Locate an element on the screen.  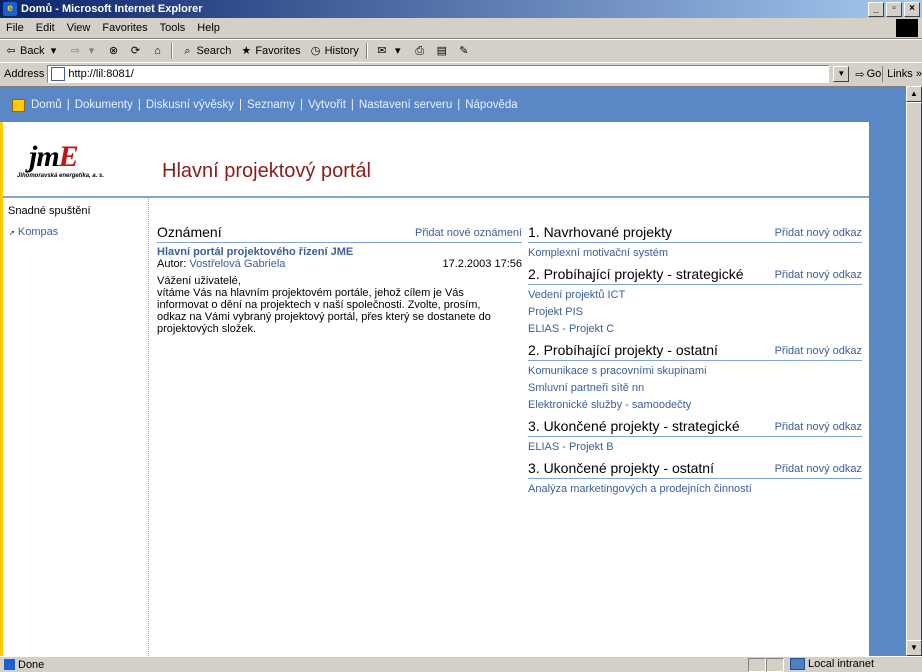
print-button: ⎙ is located at coordinates (420, 51).